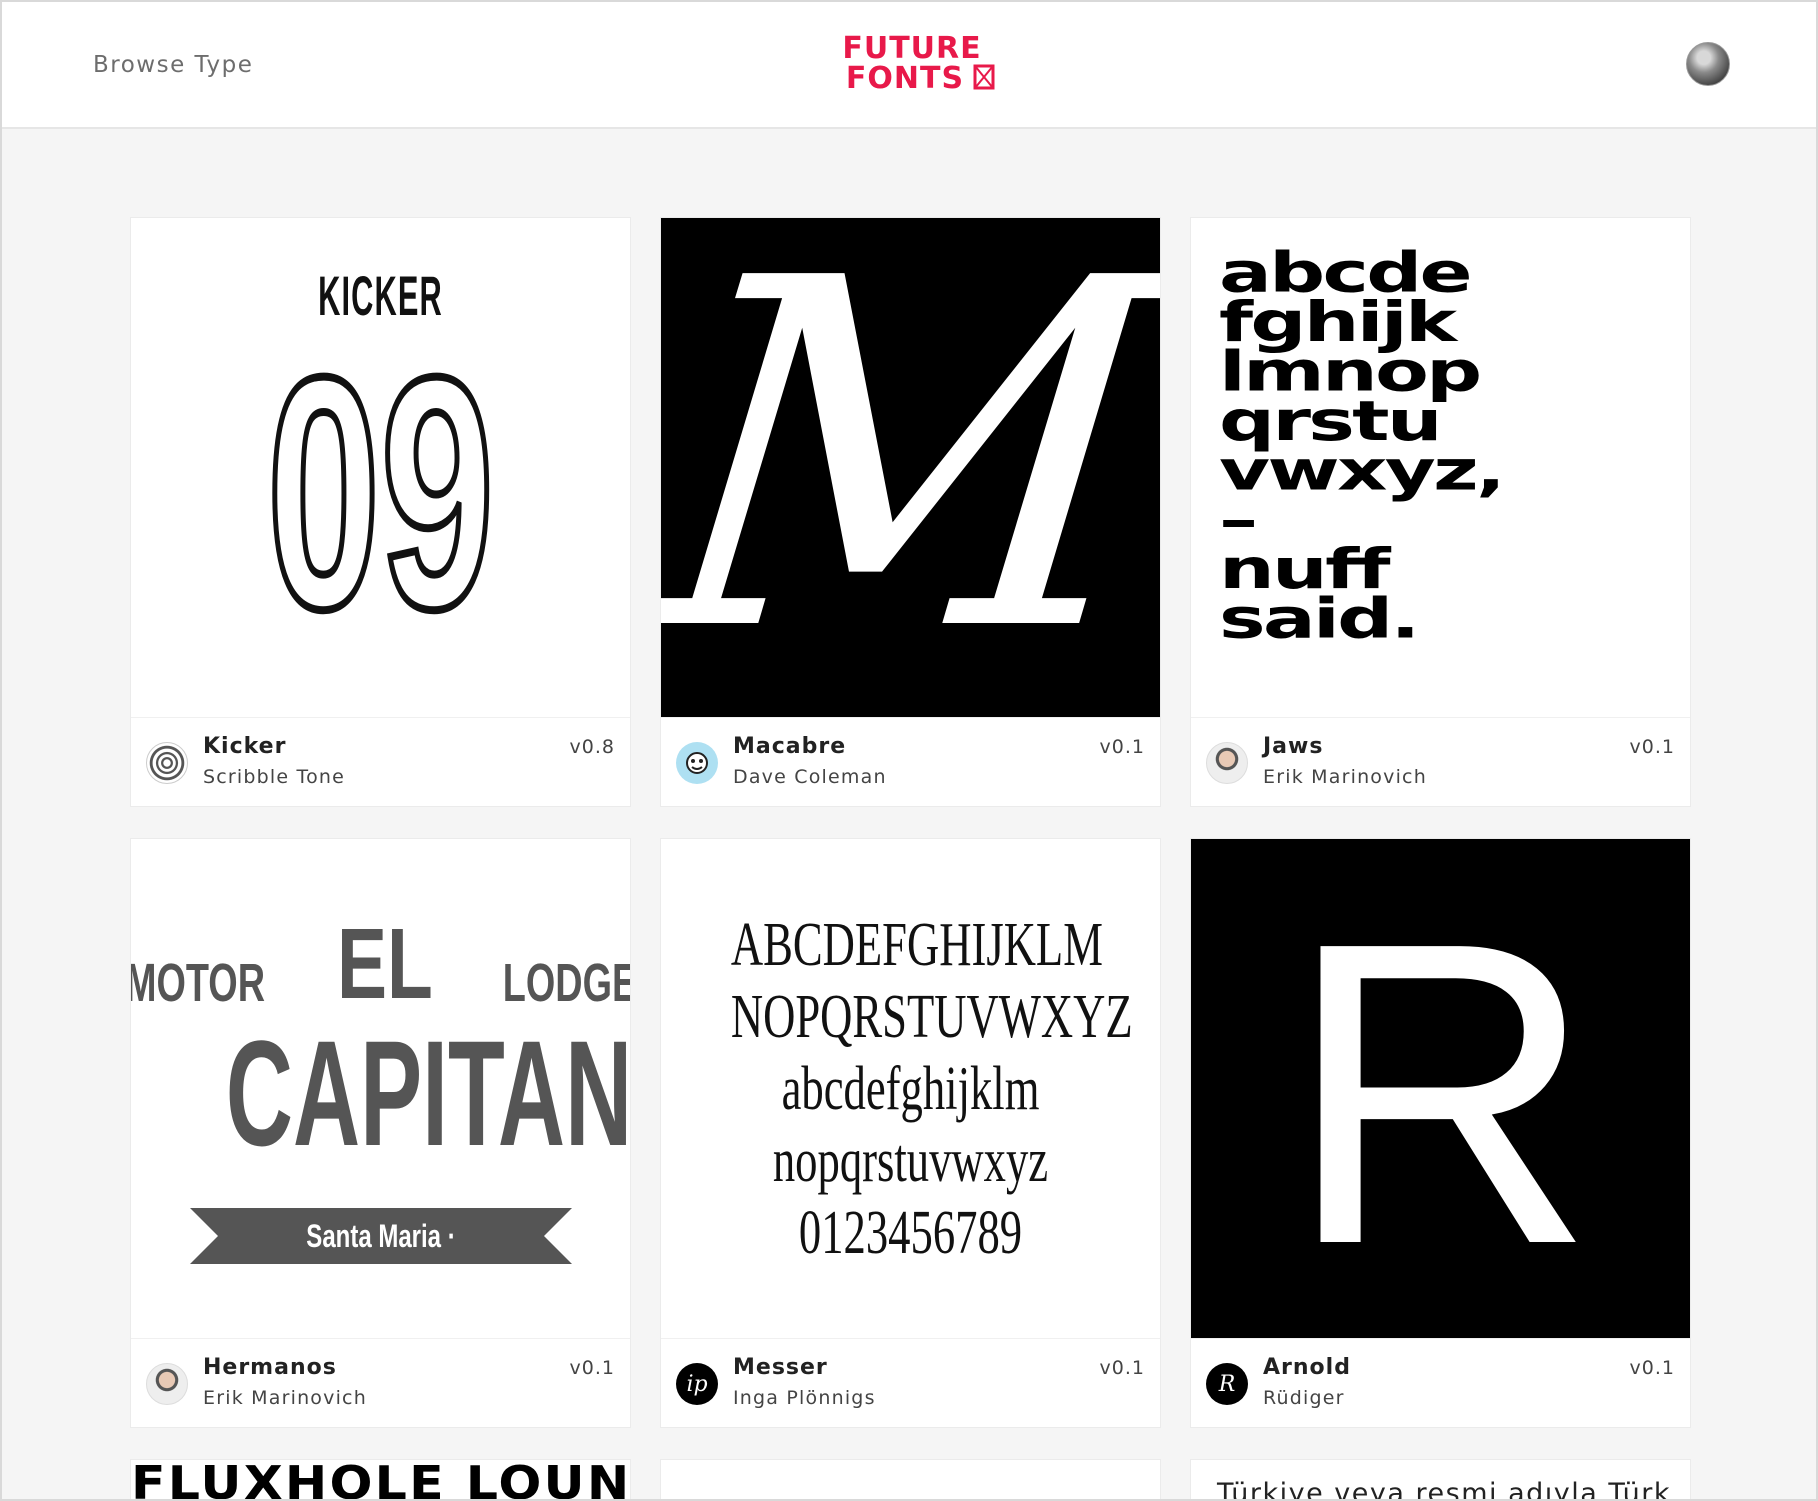  I want to click on ribbon-text: Santa Maria · California, so click(380, 1263).